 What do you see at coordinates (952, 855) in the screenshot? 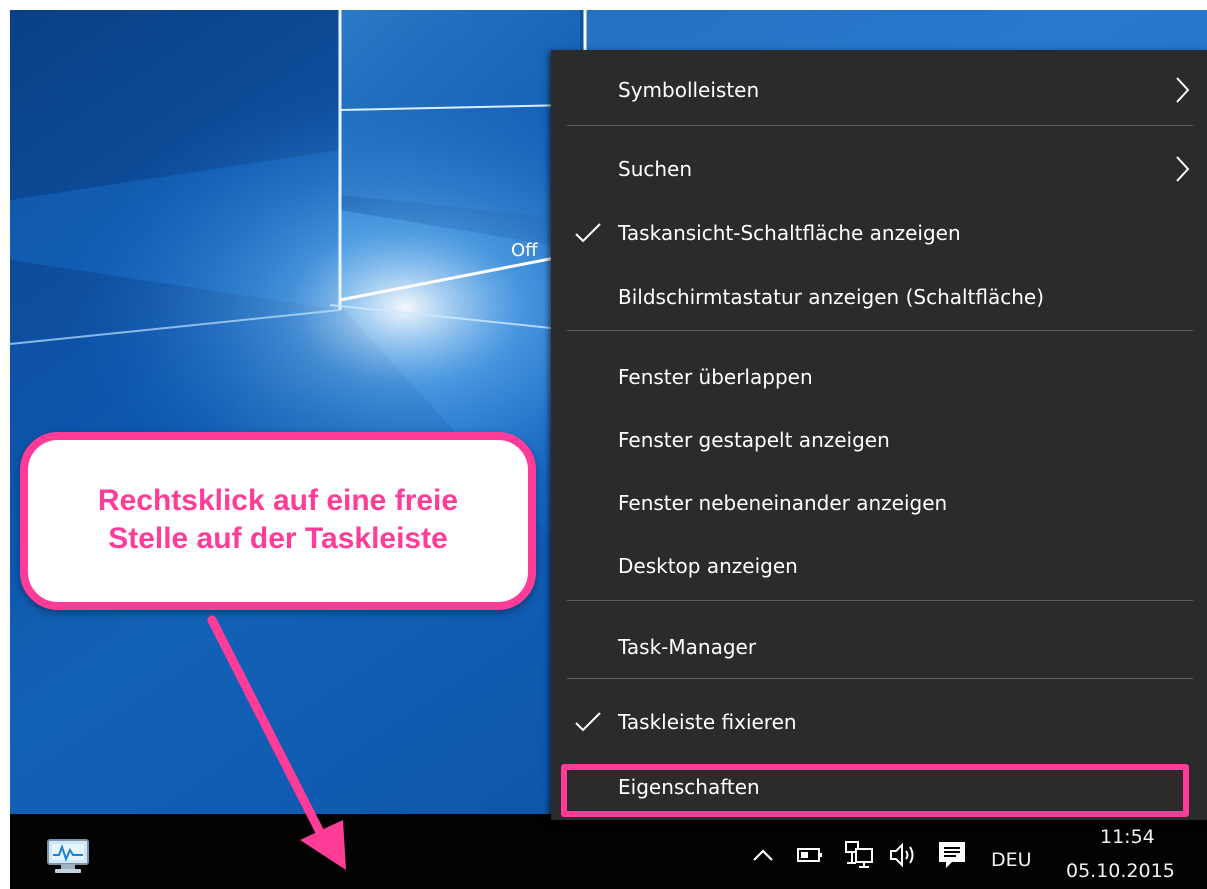
I see `notification-icon` at bounding box center [952, 855].